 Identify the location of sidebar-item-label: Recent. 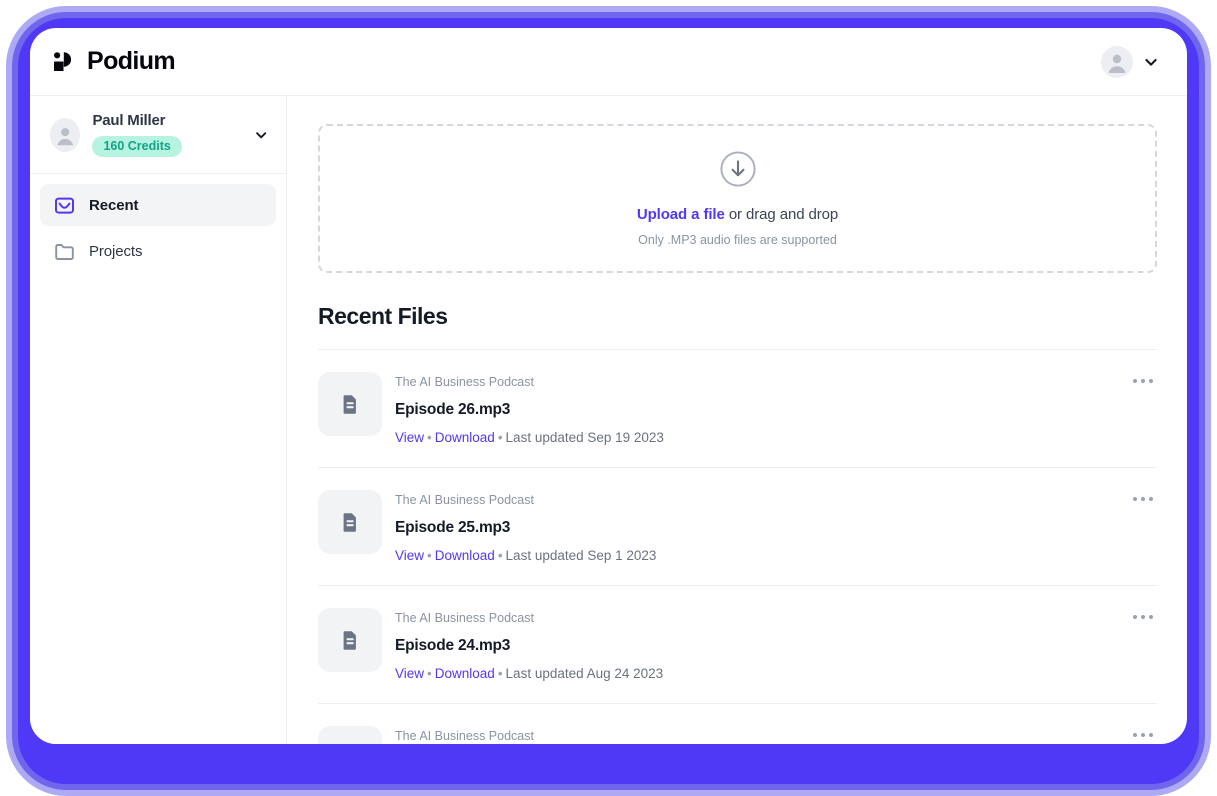
(114, 205).